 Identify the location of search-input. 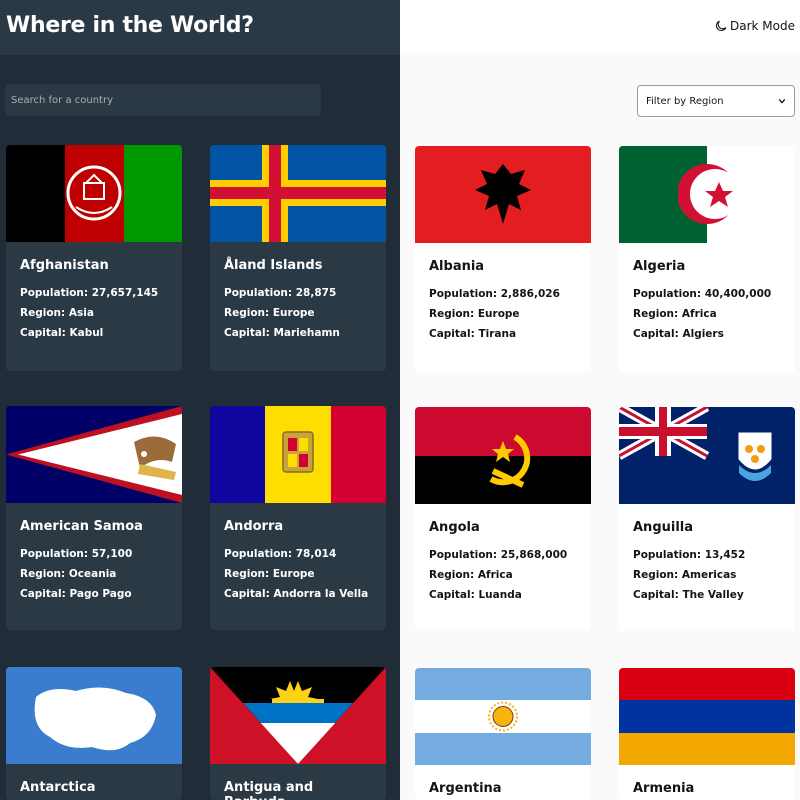
(166, 100).